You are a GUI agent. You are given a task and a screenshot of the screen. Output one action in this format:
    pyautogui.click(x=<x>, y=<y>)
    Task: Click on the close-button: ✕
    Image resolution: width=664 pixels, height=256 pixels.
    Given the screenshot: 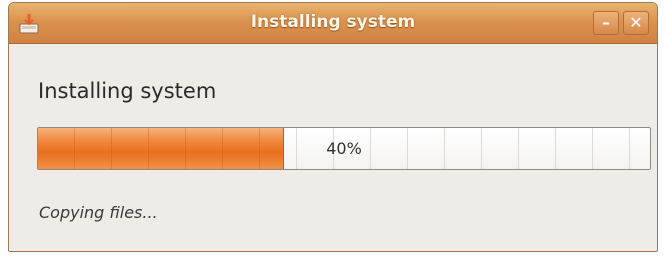 What is the action you would take?
    pyautogui.click(x=636, y=23)
    